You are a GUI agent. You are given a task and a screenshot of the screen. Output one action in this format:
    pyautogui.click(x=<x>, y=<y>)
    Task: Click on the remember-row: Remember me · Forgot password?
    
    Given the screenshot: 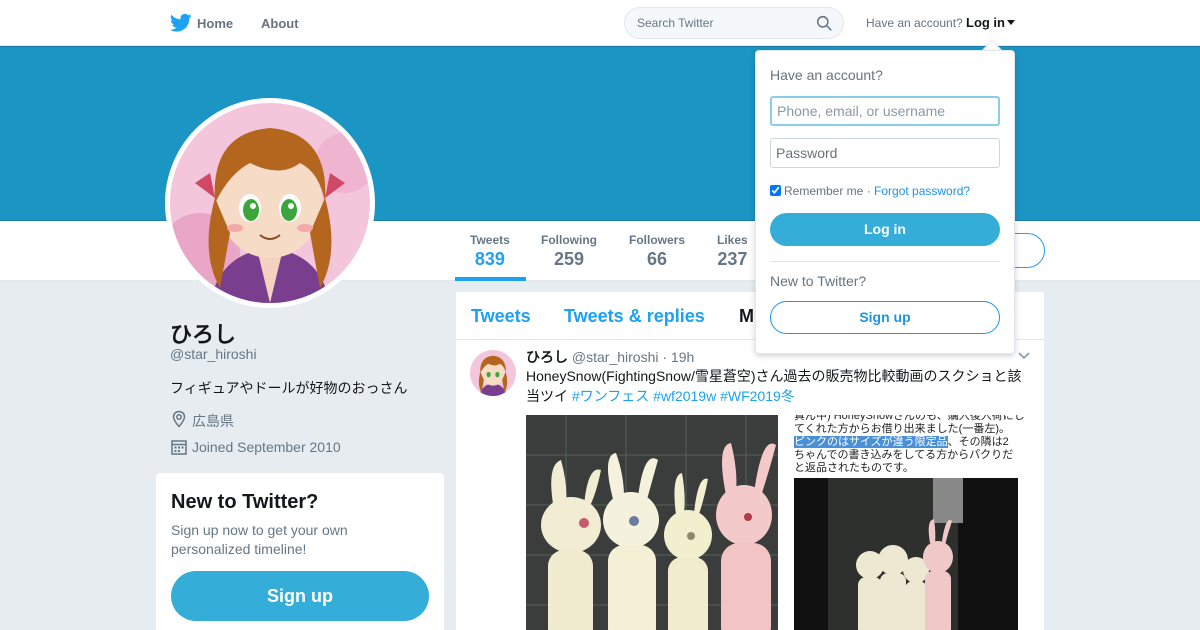 What is the action you would take?
    pyautogui.click(x=870, y=191)
    